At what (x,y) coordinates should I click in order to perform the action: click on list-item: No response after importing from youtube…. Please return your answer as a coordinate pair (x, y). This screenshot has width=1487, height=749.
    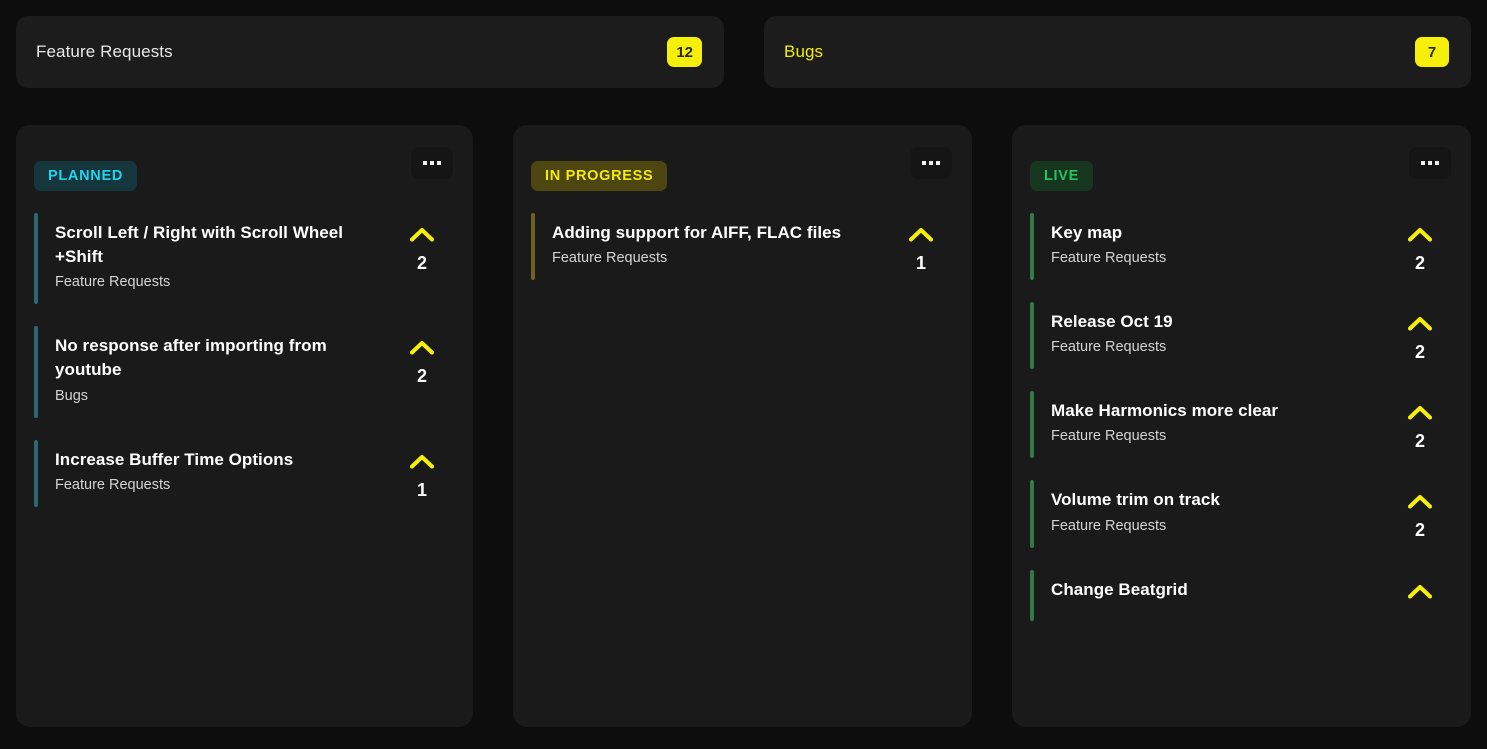
    Looking at the image, I should click on (243, 372).